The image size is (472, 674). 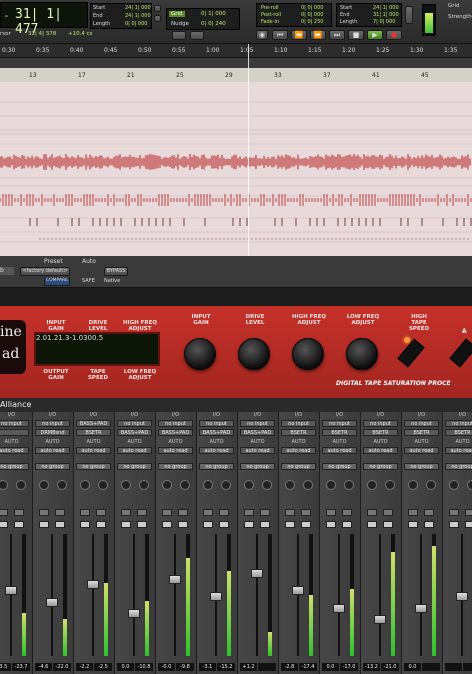 What do you see at coordinates (386, 8) in the screenshot?
I see `start2-value: 24| 1| 000` at bounding box center [386, 8].